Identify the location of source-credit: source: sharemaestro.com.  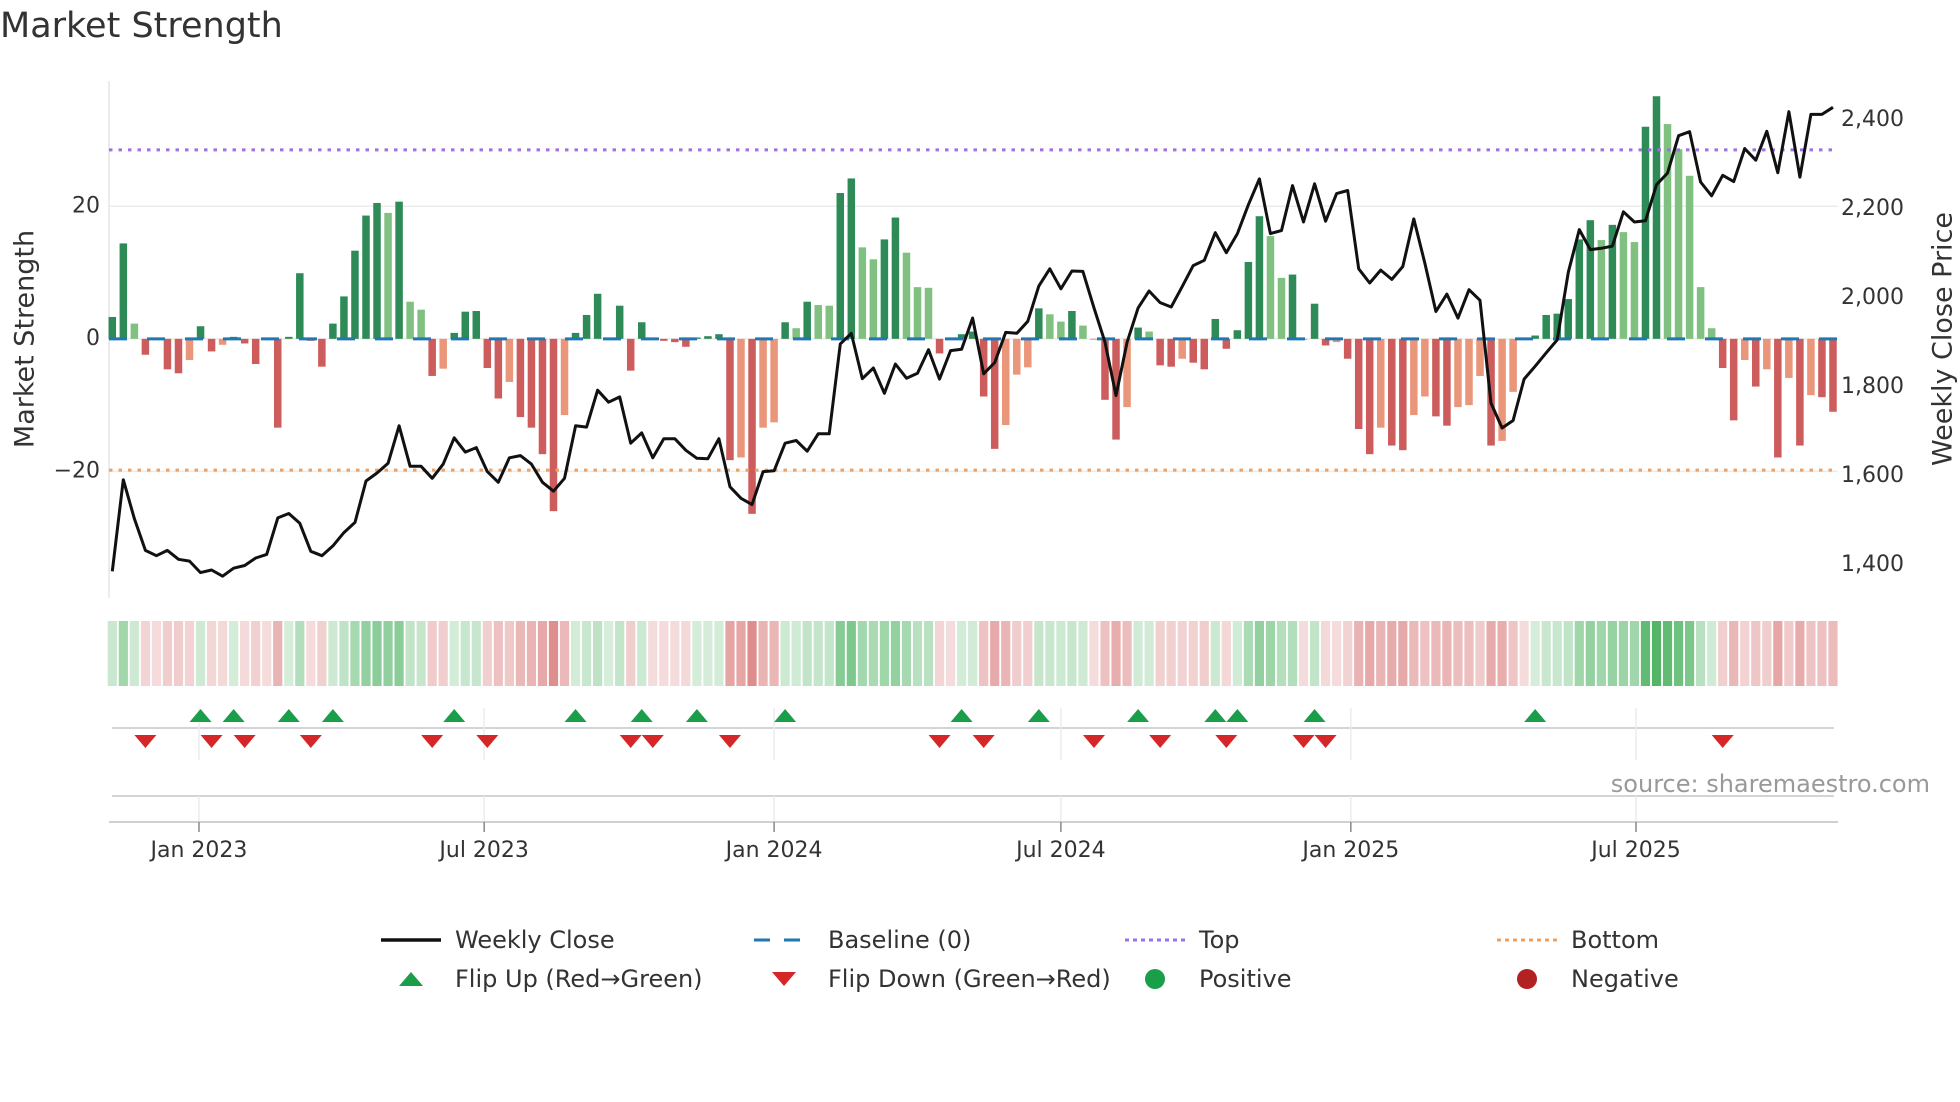
(1770, 784).